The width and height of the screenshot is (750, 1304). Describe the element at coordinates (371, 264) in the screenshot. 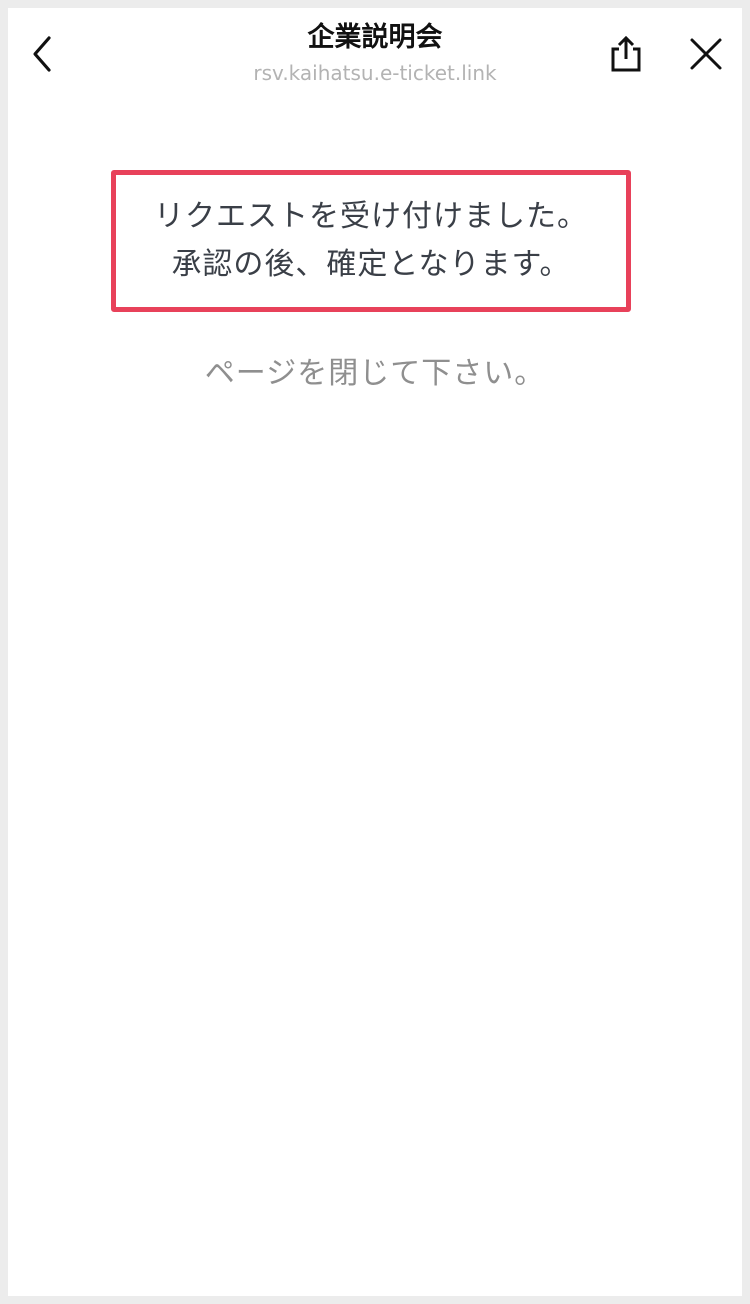

I see `notice-line-2: 承認の後、確定となります。` at that location.